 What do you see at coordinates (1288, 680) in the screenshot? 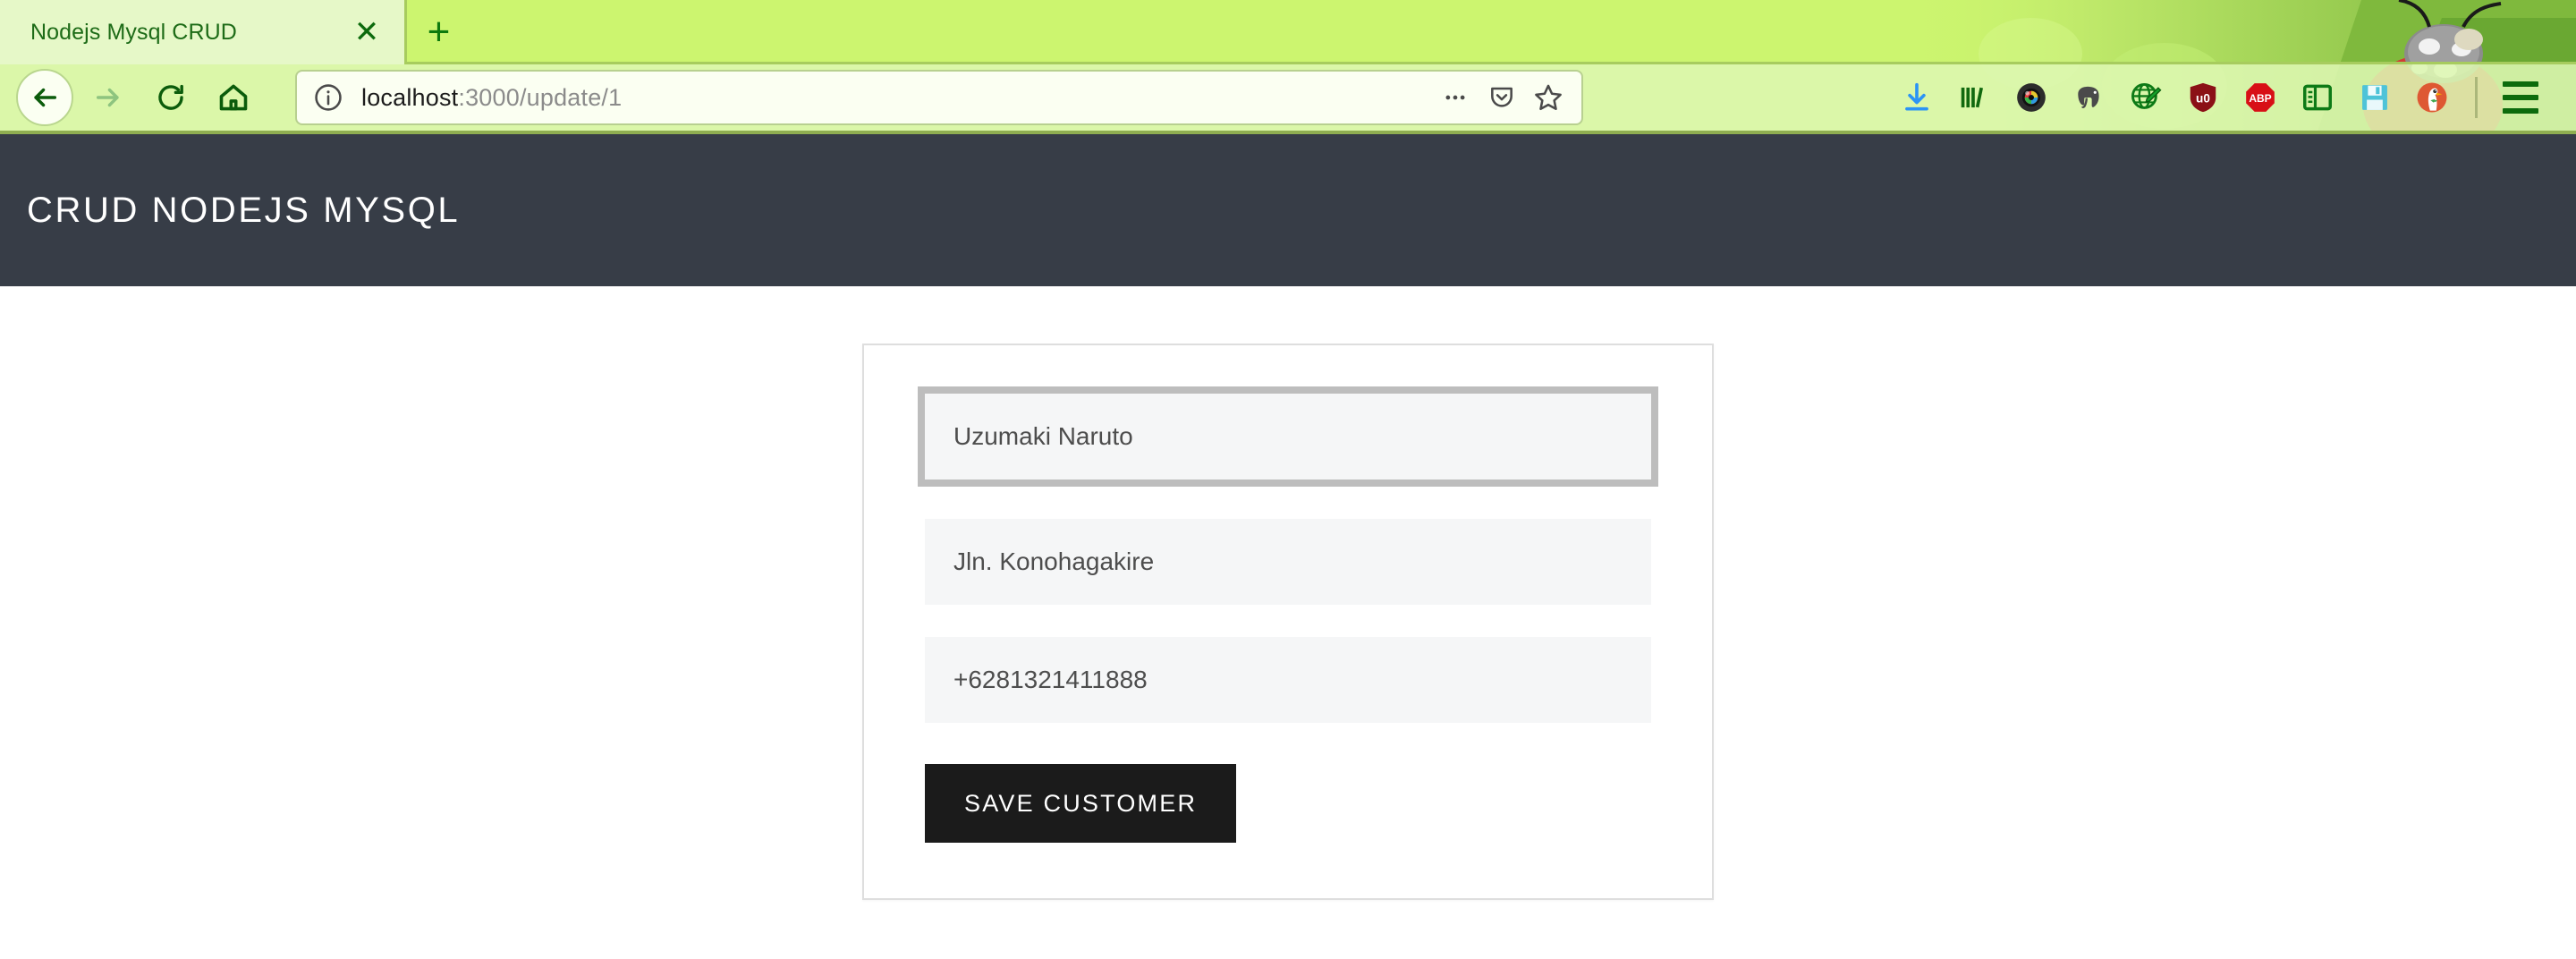
I see `customer-phone-input: +6281321411888` at bounding box center [1288, 680].